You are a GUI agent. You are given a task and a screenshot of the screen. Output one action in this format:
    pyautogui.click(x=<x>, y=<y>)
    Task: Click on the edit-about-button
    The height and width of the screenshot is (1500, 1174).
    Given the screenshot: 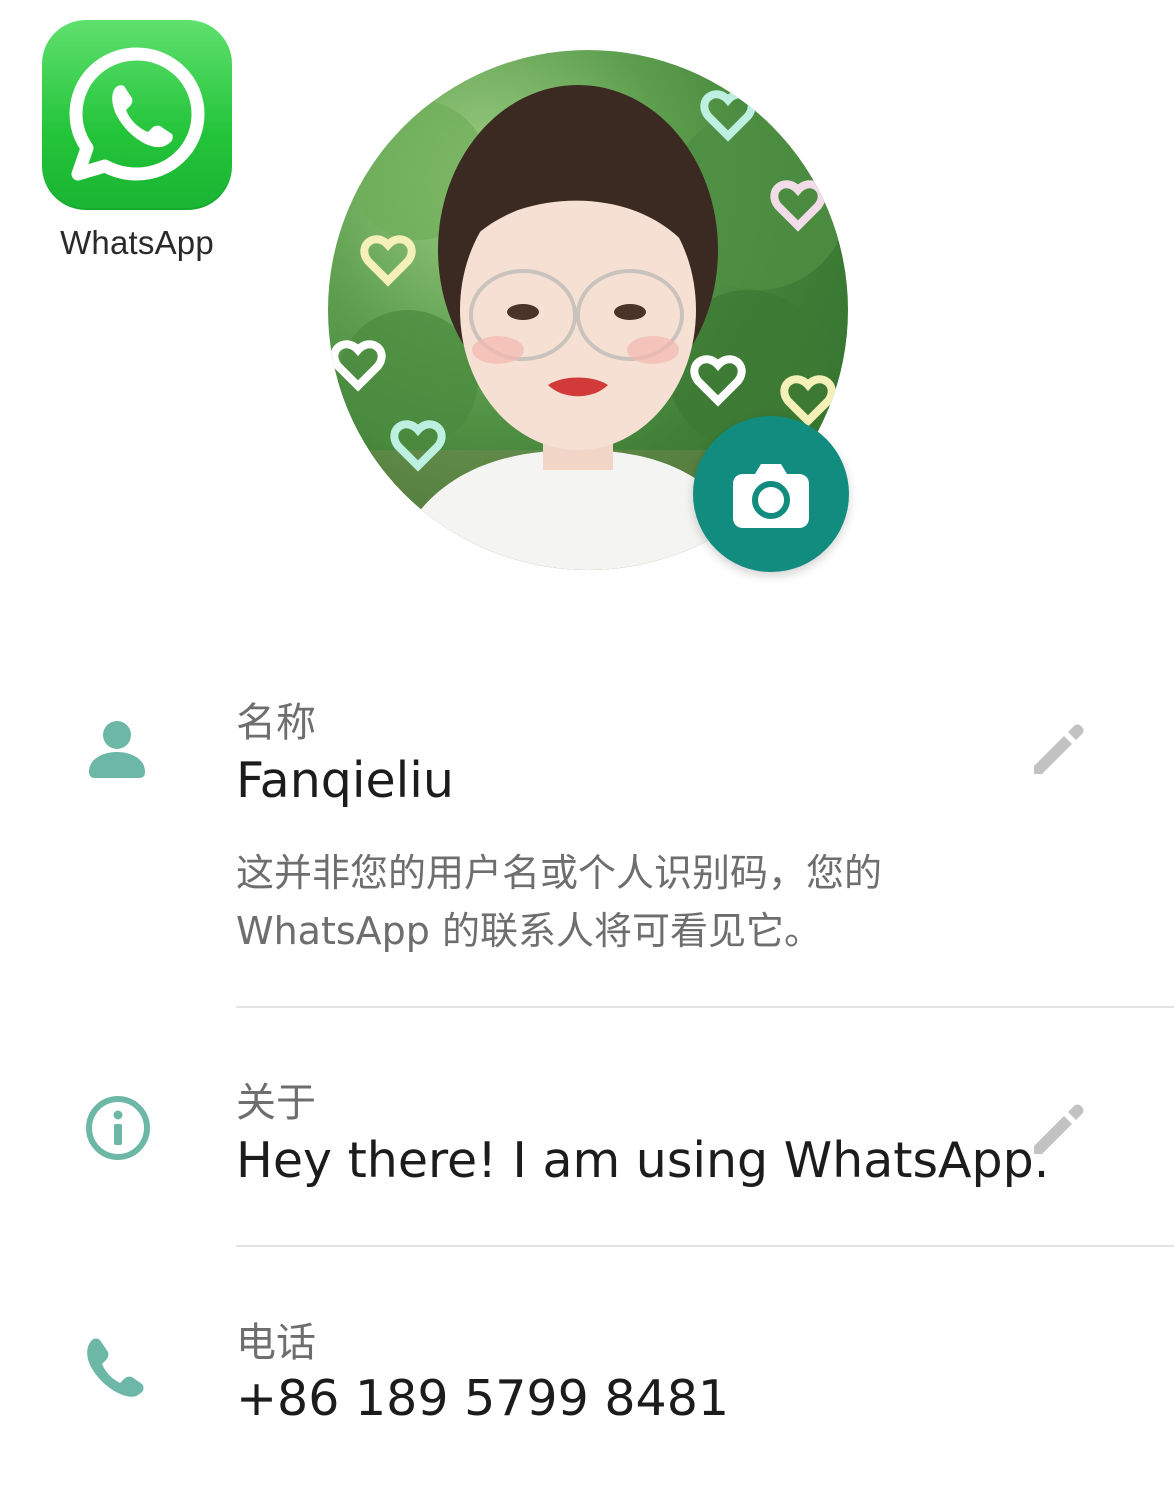 What is the action you would take?
    pyautogui.click(x=1056, y=1128)
    